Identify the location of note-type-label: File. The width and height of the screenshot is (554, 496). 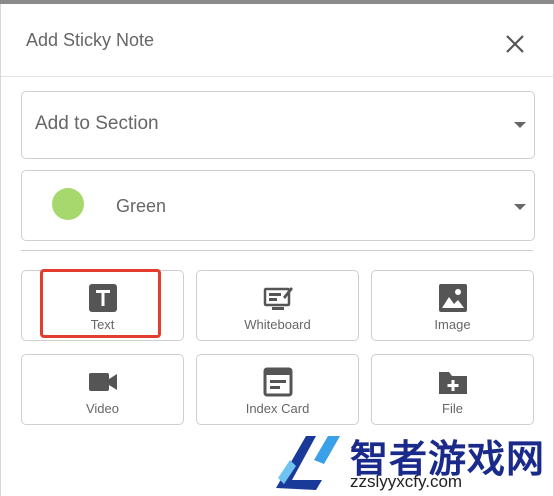
(452, 408).